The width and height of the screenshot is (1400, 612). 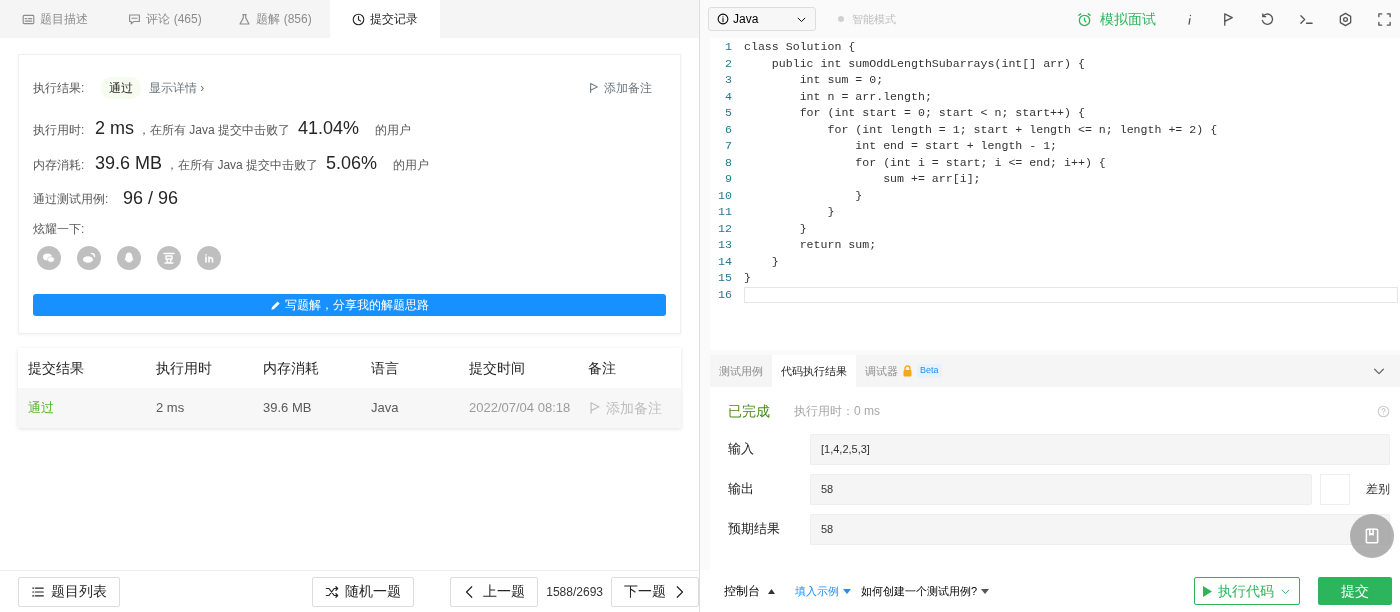 I want to click on status-pill: 通过, so click(x=121, y=88).